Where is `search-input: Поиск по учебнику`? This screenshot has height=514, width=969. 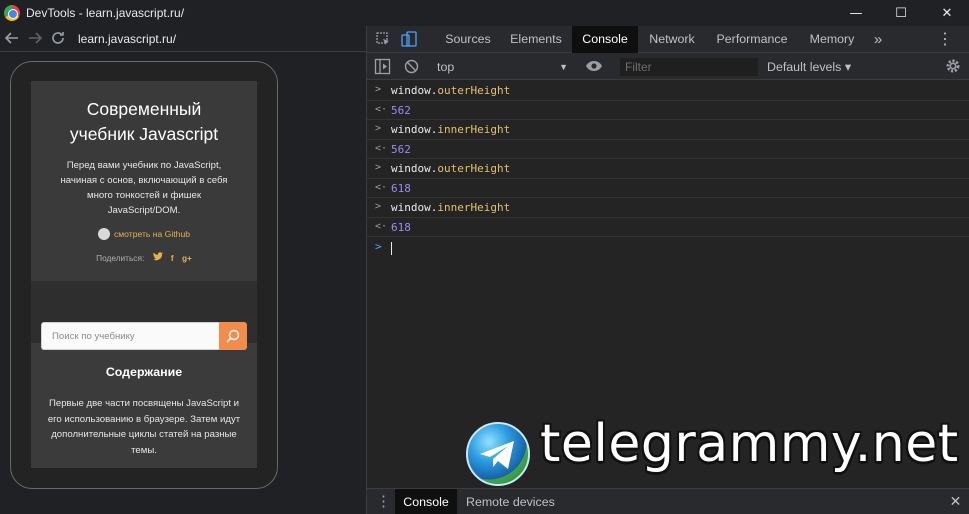 search-input: Поиск по учебнику is located at coordinates (130, 336).